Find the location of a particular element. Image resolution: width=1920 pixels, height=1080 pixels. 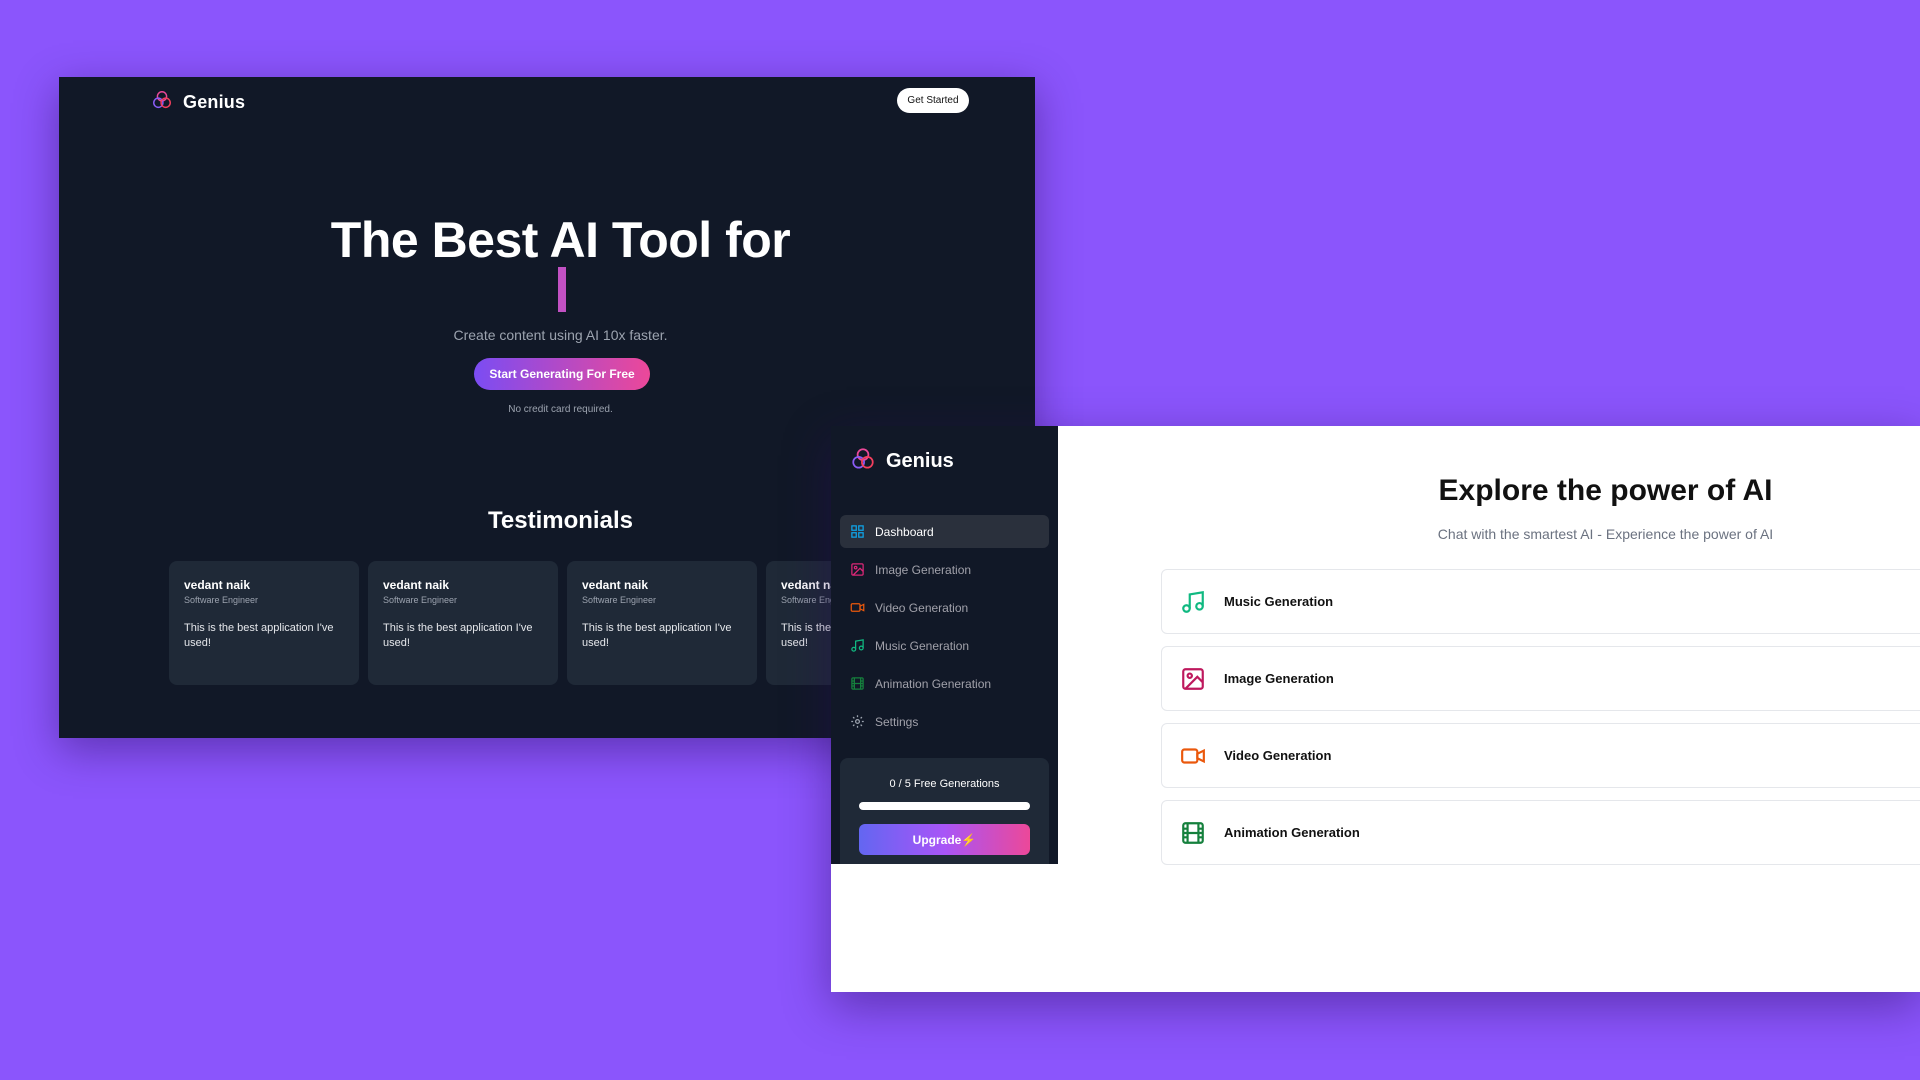

upgrade-button: Upgrade⚡ is located at coordinates (944, 839).